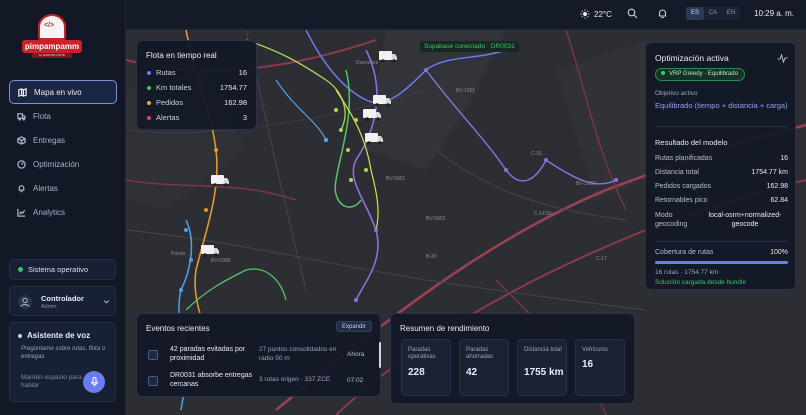 The width and height of the screenshot is (806, 415). I want to click on avatar, so click(25, 302).